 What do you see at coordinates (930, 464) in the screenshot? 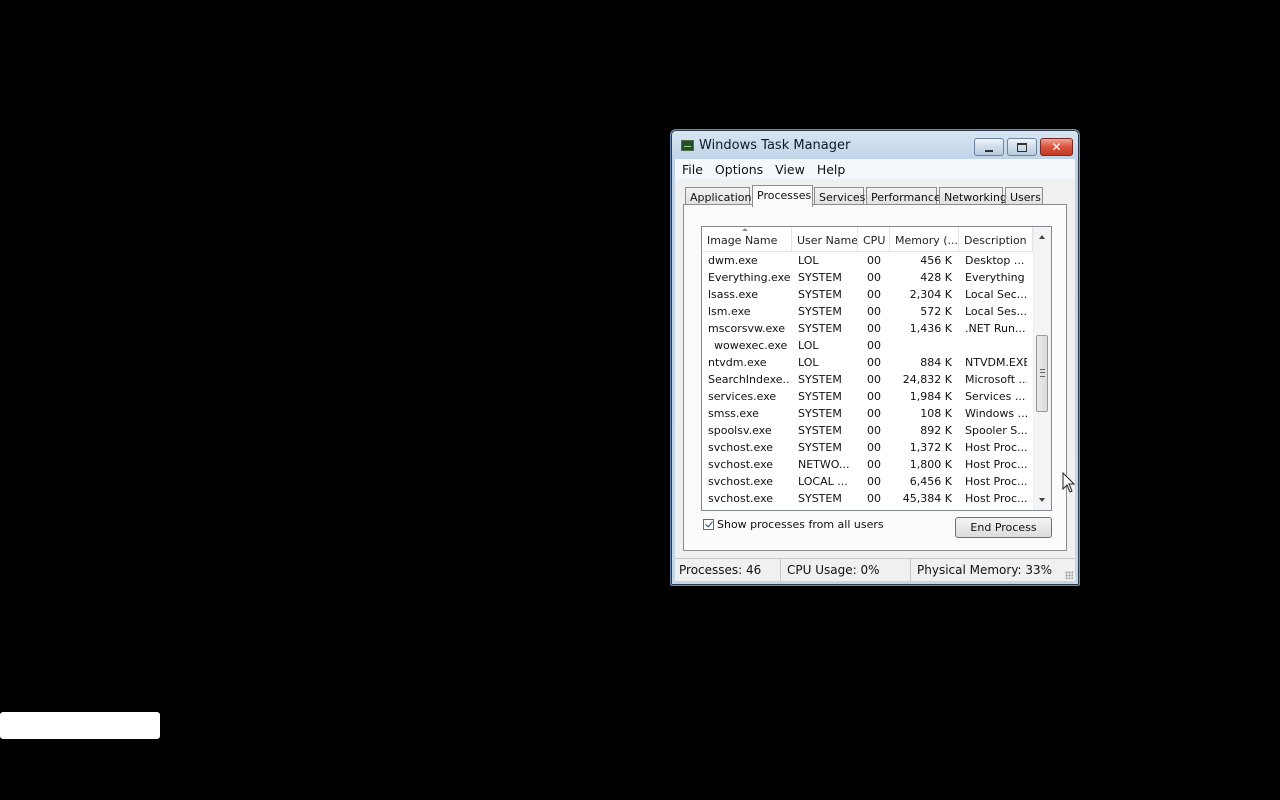
I see `process-memory: 1,800 K` at bounding box center [930, 464].